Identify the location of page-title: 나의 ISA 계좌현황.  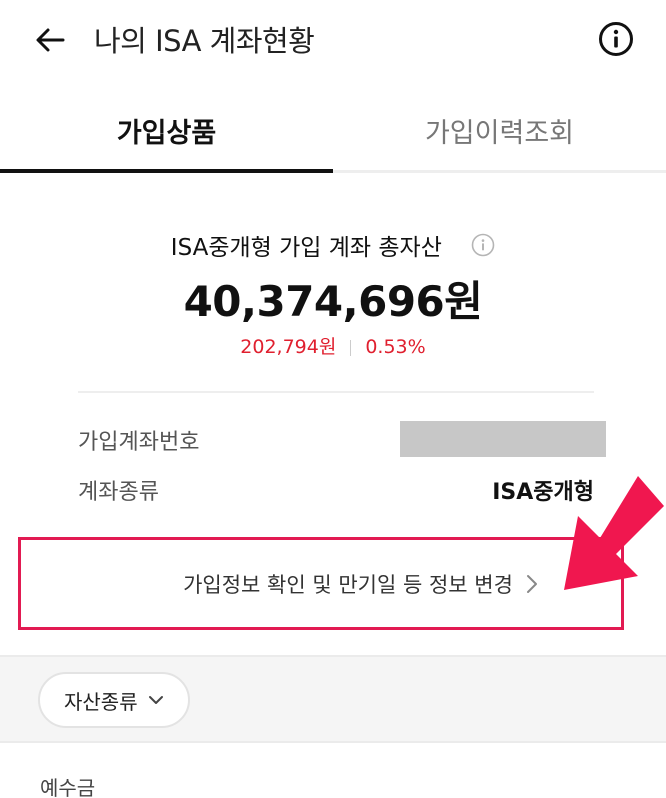
(204, 41).